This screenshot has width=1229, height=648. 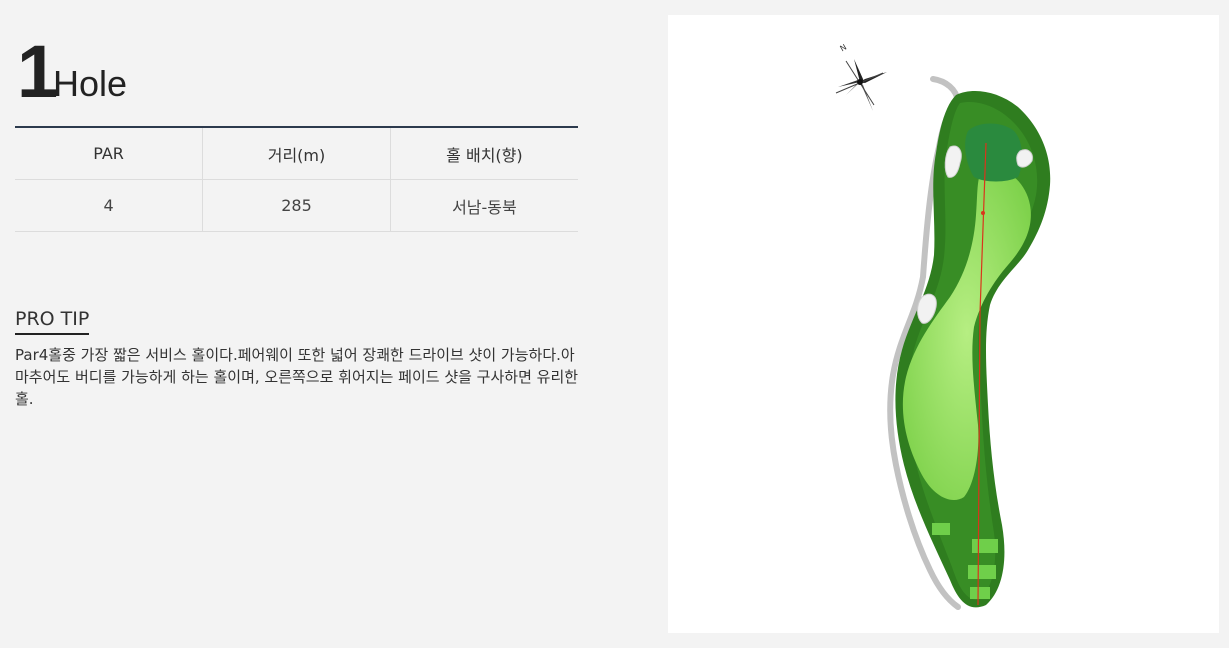 I want to click on par-value: 4, so click(x=109, y=205).